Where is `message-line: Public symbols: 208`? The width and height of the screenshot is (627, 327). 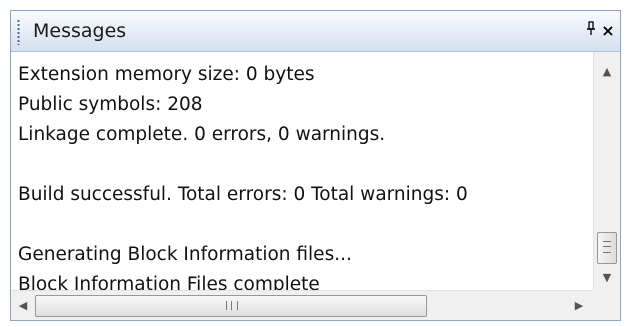
message-line: Public symbols: 208 is located at coordinates (110, 104).